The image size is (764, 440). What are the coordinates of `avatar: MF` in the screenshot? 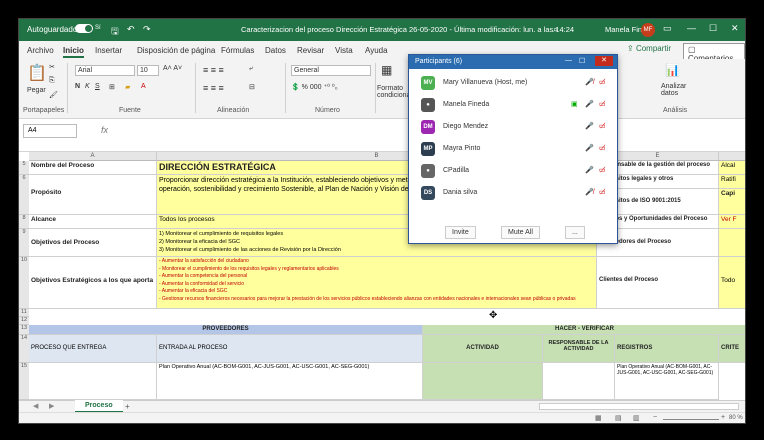 It's located at (648, 30).